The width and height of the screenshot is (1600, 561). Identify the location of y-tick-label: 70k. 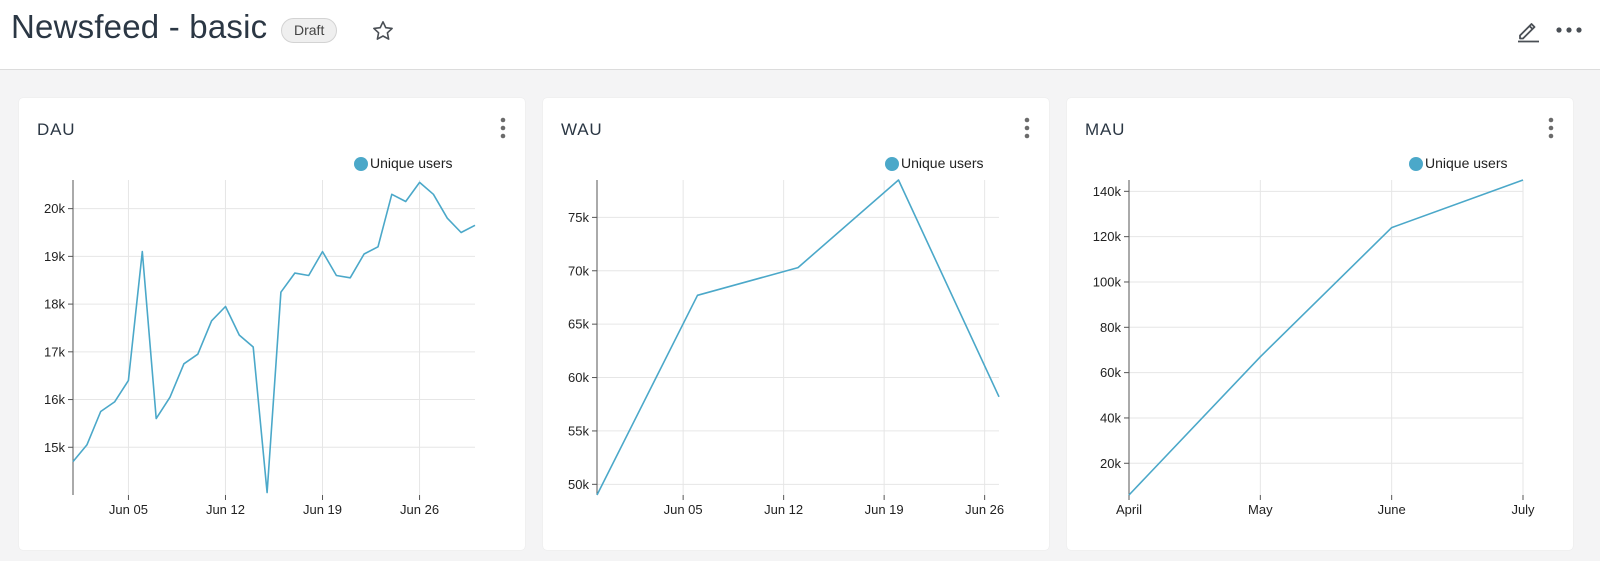
(578, 270).